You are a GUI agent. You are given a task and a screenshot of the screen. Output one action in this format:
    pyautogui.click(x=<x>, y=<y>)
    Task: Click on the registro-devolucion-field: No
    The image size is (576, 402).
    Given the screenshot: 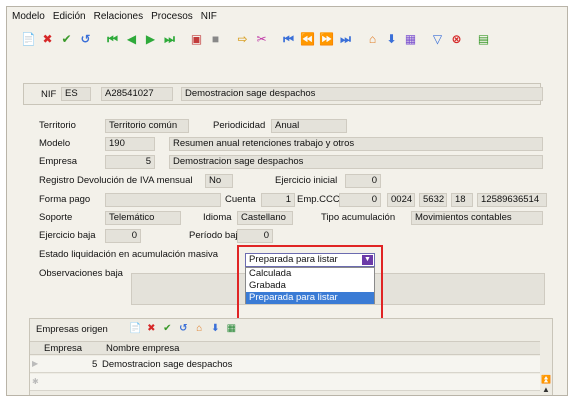 What is the action you would take?
    pyautogui.click(x=219, y=181)
    